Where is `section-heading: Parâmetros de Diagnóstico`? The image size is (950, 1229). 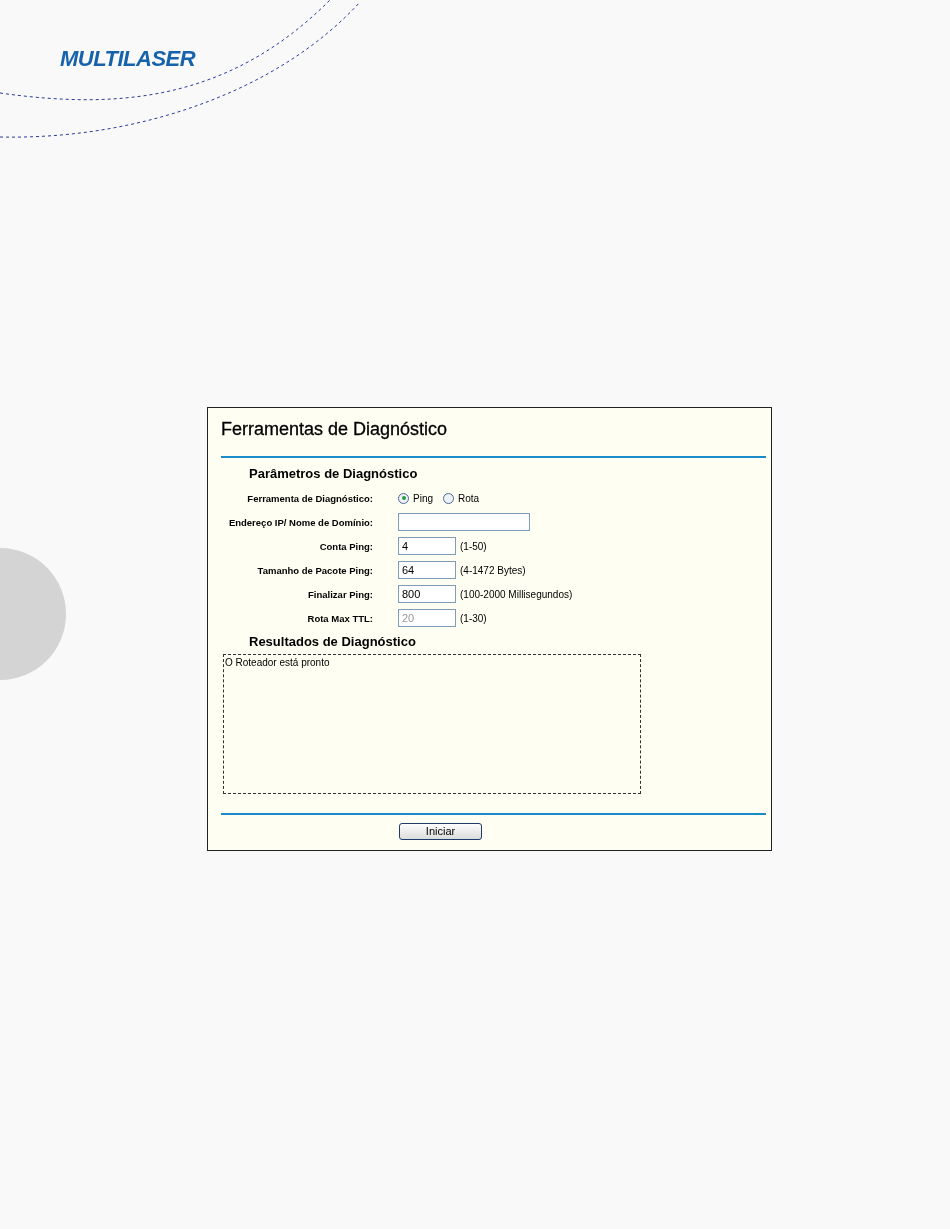 section-heading: Parâmetros de Diagnóstico is located at coordinates (334, 473).